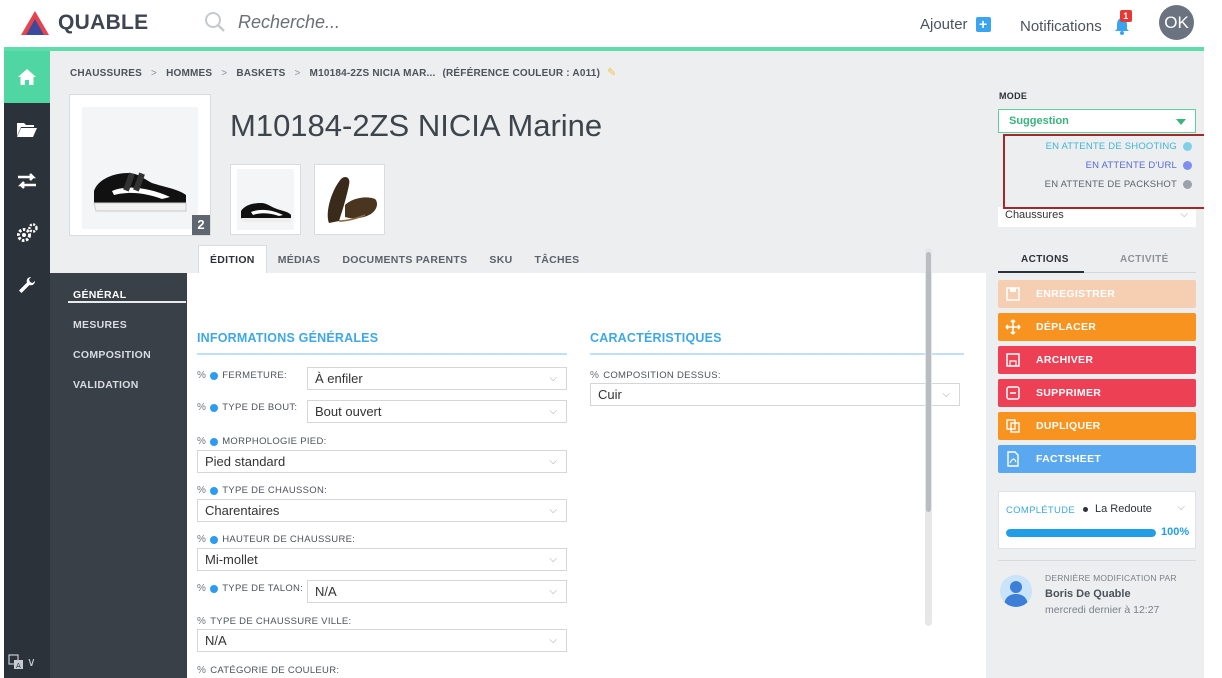 Image resolution: width=1222 pixels, height=678 pixels. I want to click on tab-activite: ACTIVITÉ, so click(1144, 259).